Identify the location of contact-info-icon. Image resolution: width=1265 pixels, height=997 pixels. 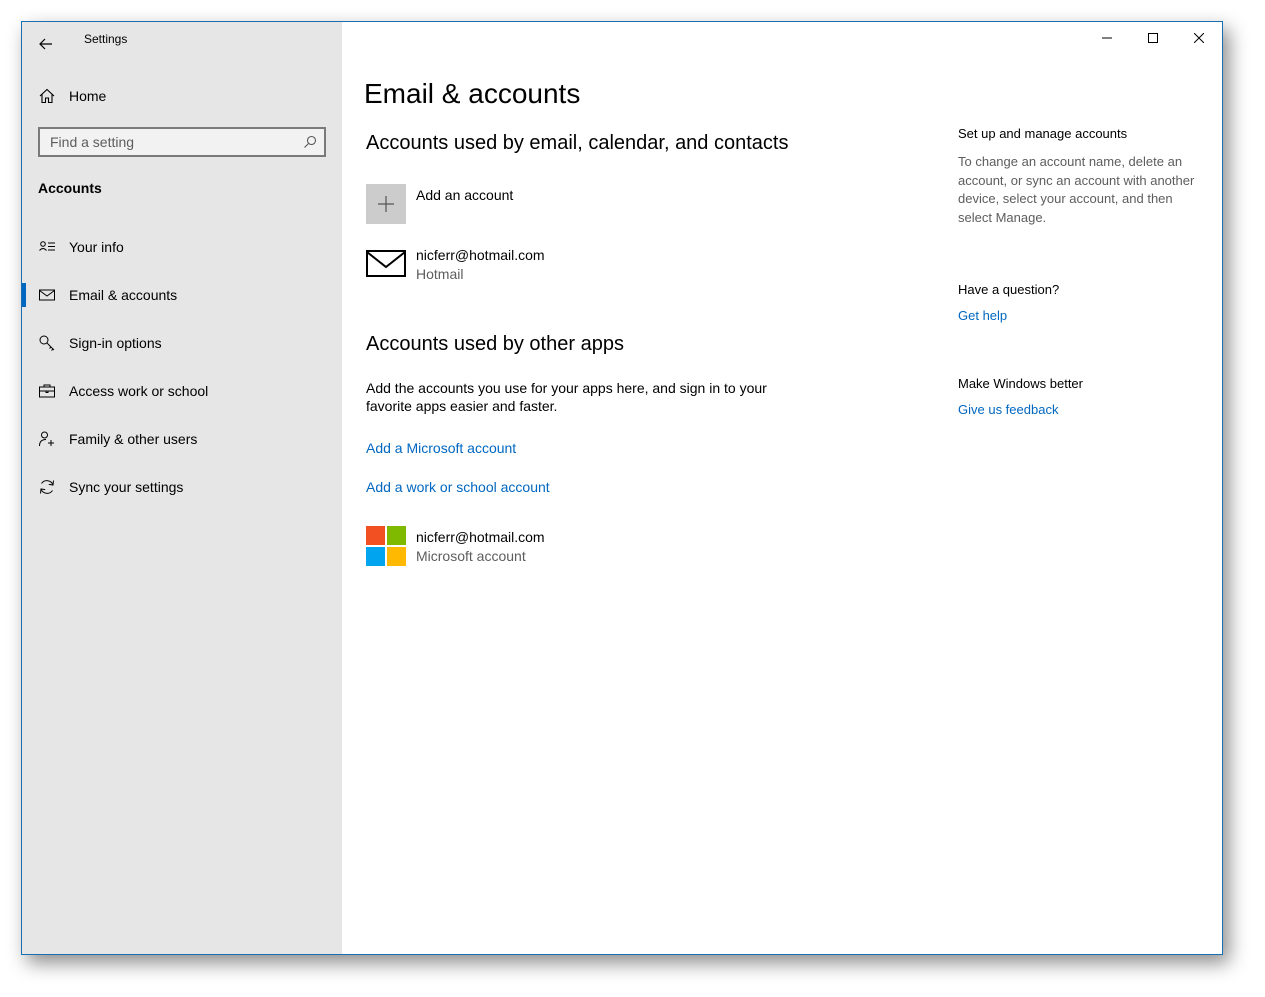
(47, 246).